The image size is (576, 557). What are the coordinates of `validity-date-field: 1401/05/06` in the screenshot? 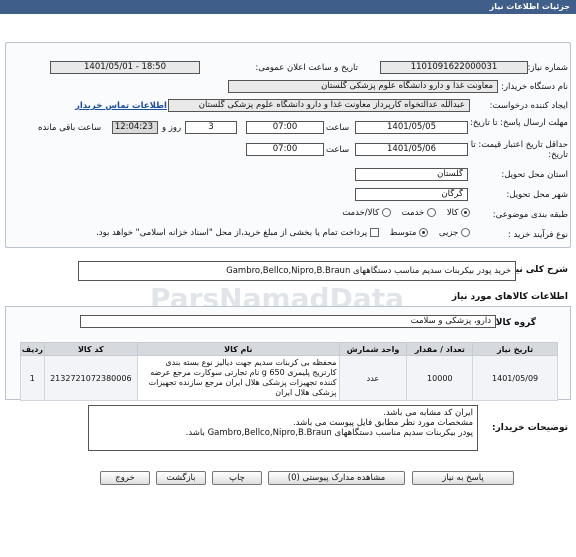 It's located at (411, 149).